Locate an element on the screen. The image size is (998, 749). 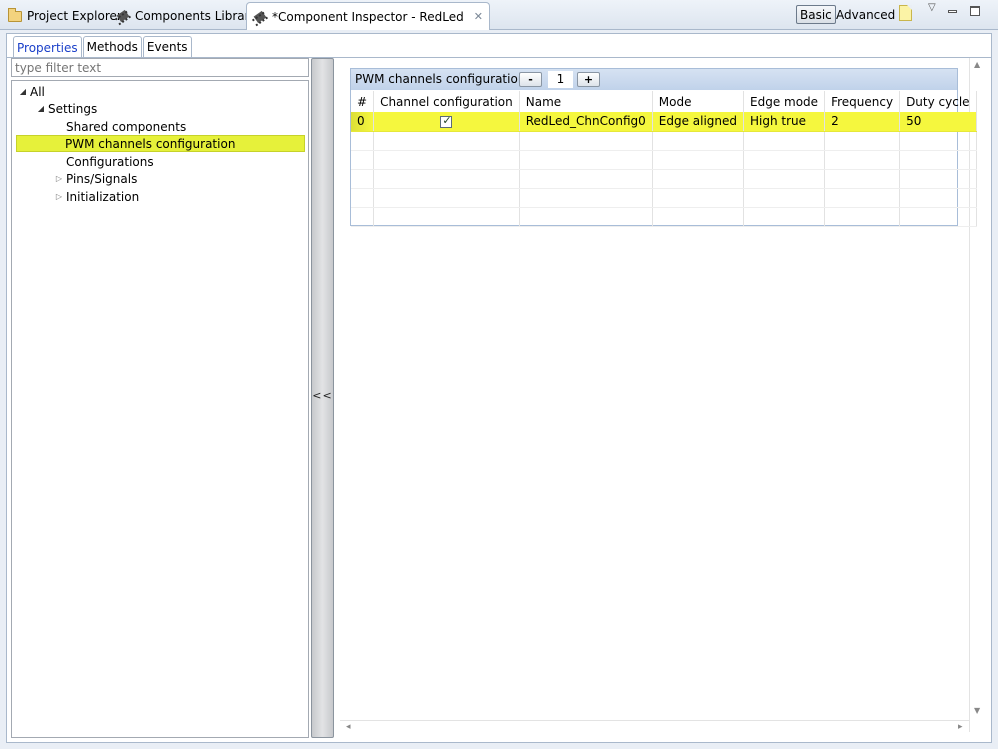
tab-label: *Component Inspector - RedLed is located at coordinates (368, 16).